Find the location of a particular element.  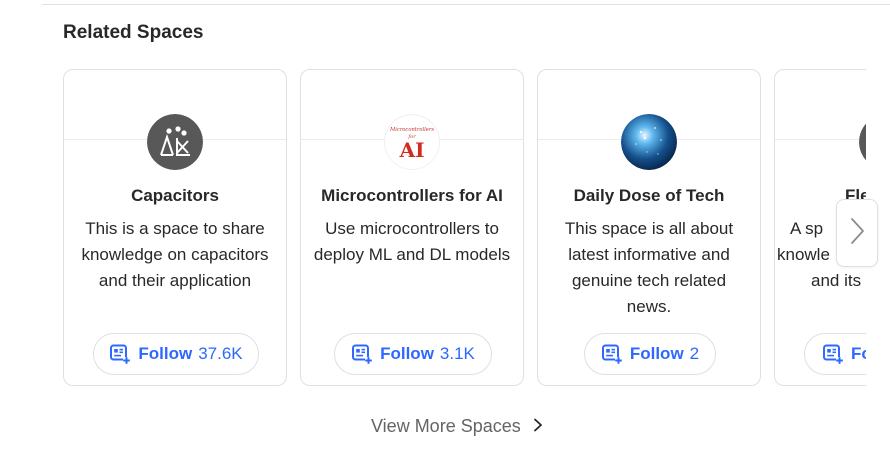

follow-button: Follow 37.6K is located at coordinates (176, 354).